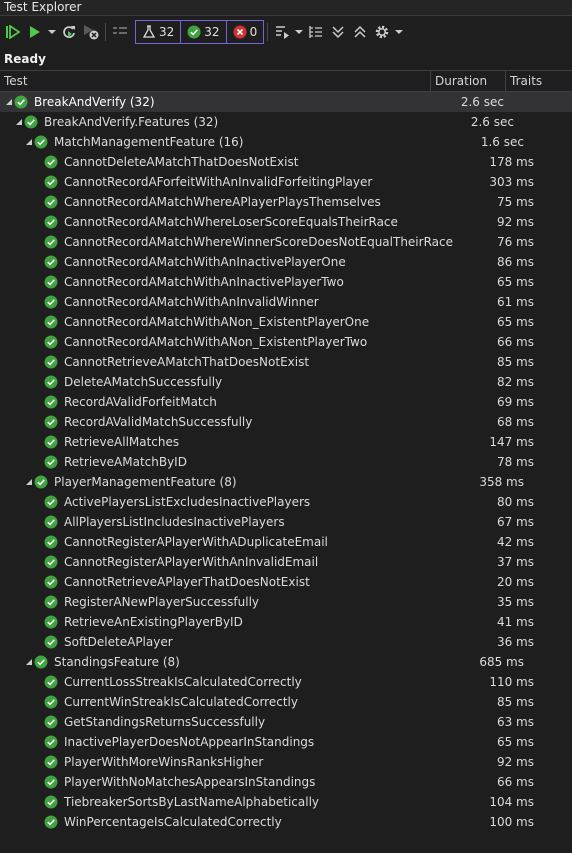 Image resolution: width=572 pixels, height=853 pixels. I want to click on test-row: WinPercentageIsCalculatedCorrectly 100 ms, so click(286, 822).